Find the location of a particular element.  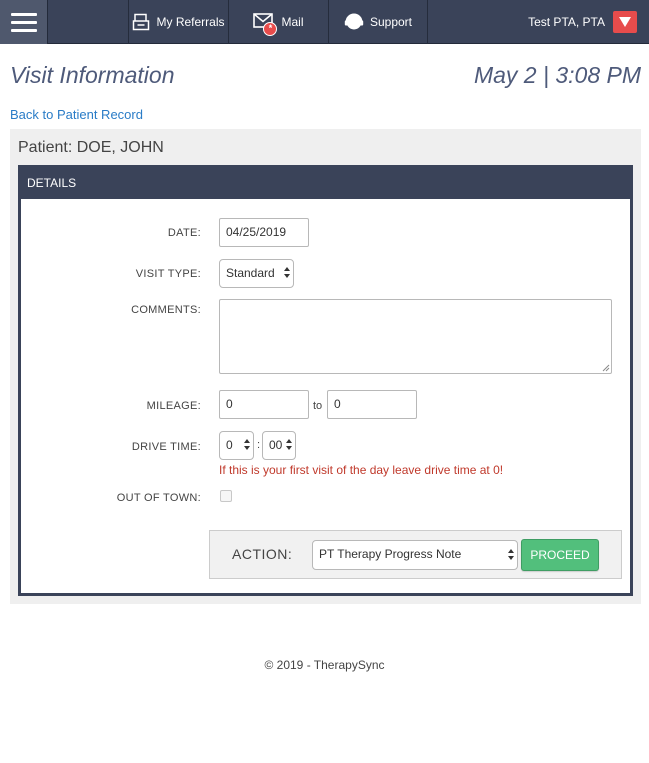

nav-my-referrals: My Referrals is located at coordinates (178, 22).